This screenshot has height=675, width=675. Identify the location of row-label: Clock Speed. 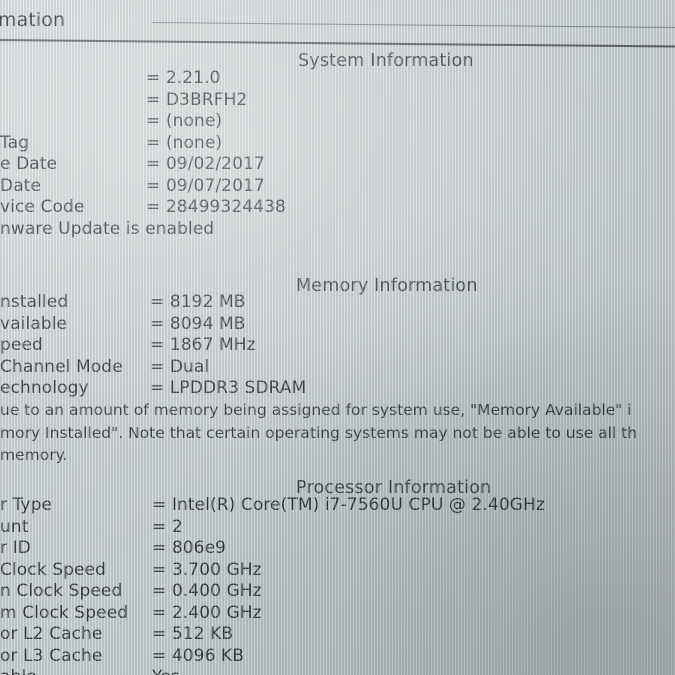
(53, 569).